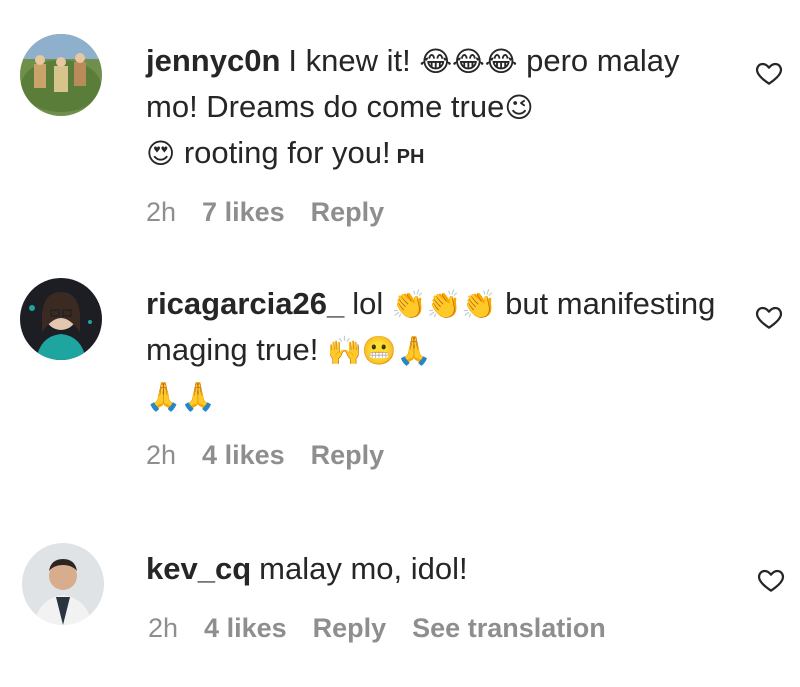  What do you see at coordinates (363, 568) in the screenshot?
I see `comment-text-segment: malay mo, idol!` at bounding box center [363, 568].